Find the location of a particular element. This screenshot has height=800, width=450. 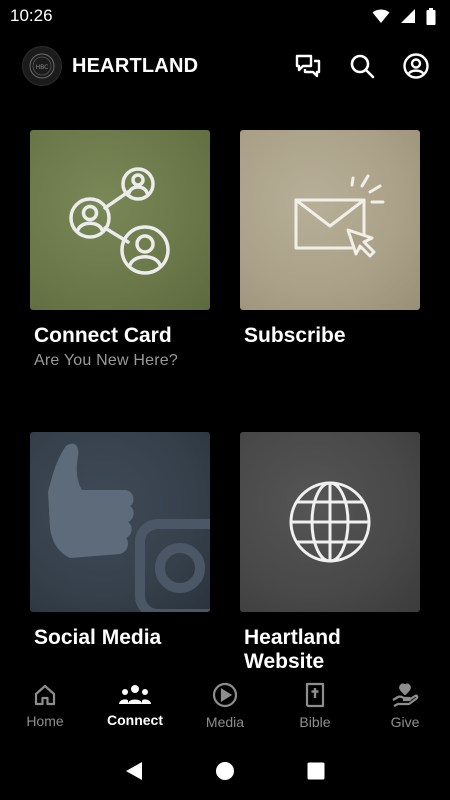

home-system-button is located at coordinates (225, 771).